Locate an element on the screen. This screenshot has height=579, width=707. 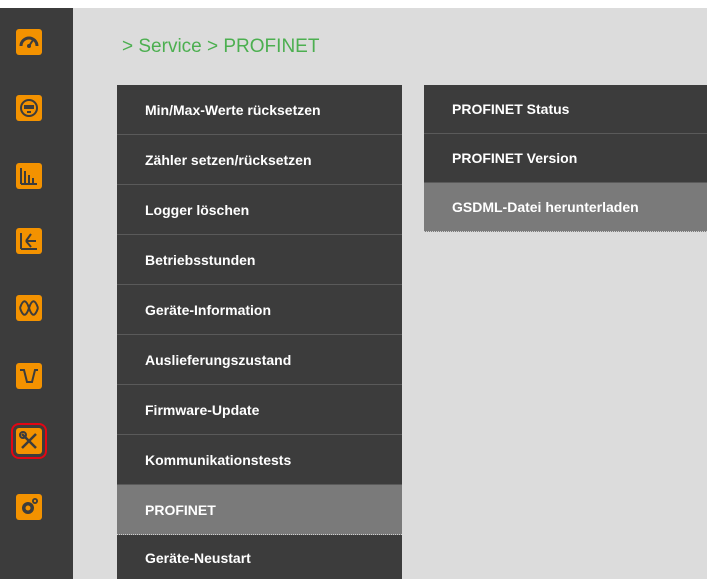
service-tools-icon is located at coordinates (28, 440).